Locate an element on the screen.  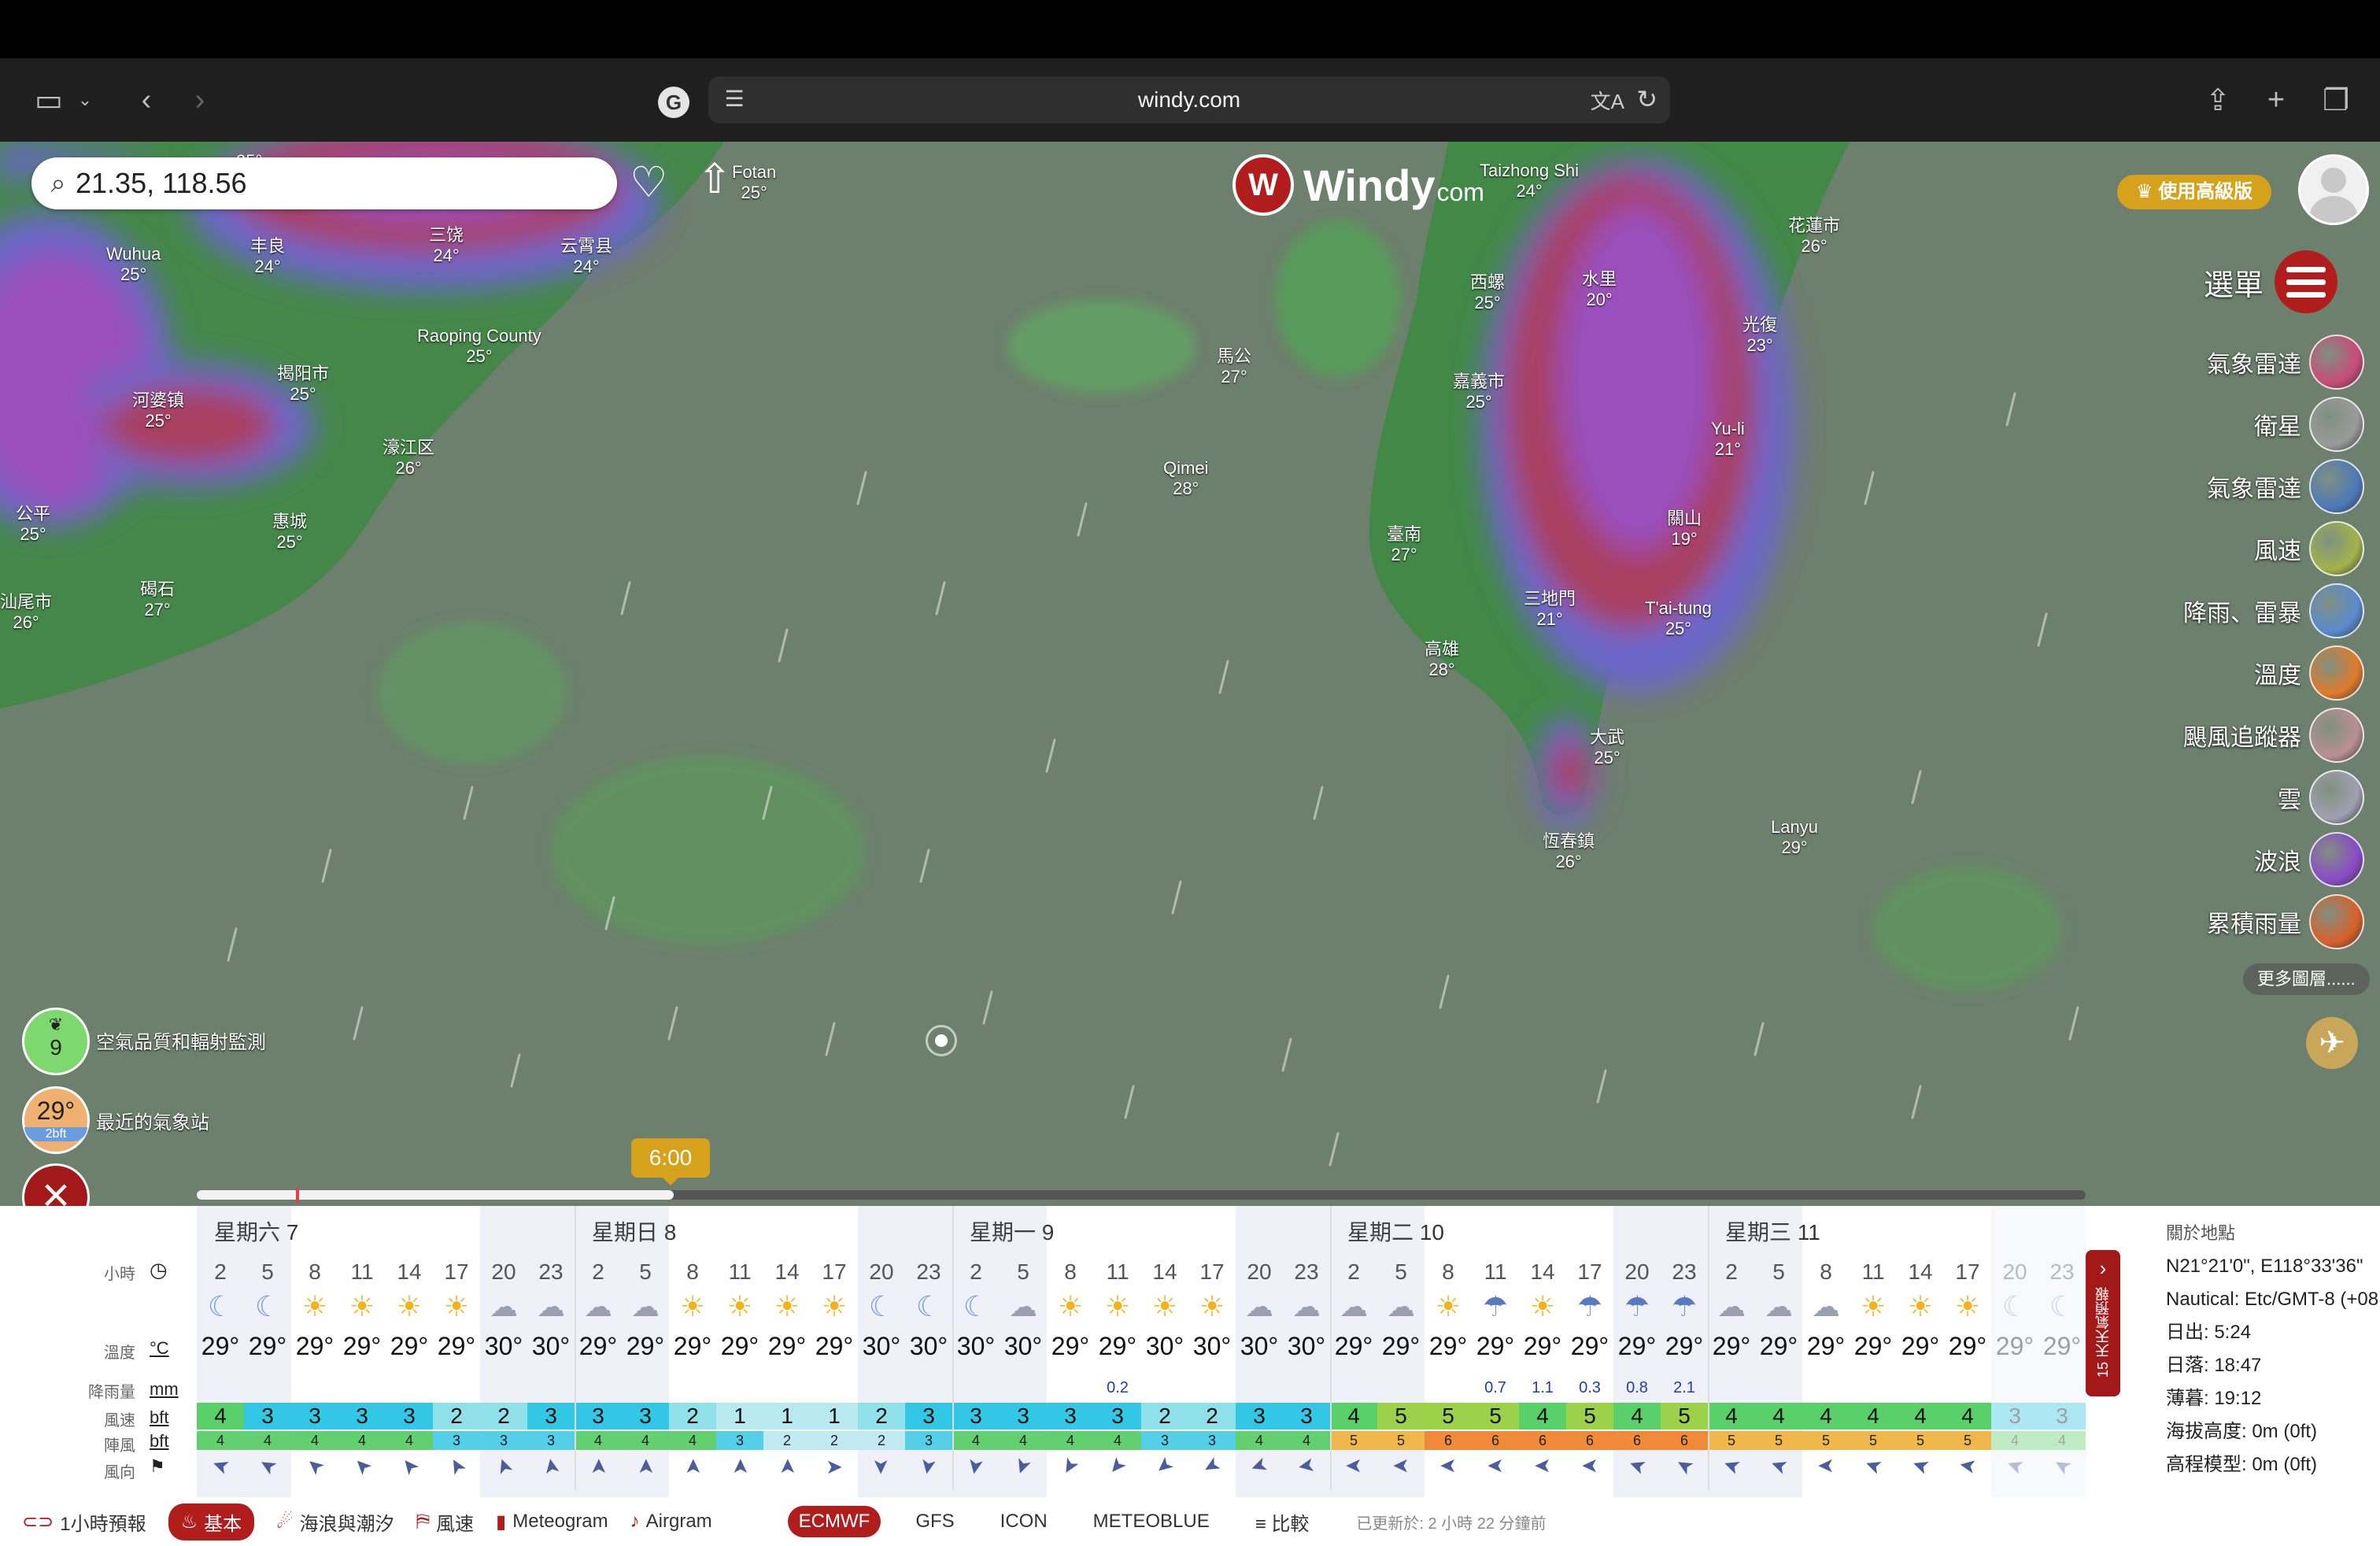
forecast-column: 14 ☀ 30° 2 3 ➤ is located at coordinates (1164, 1352).